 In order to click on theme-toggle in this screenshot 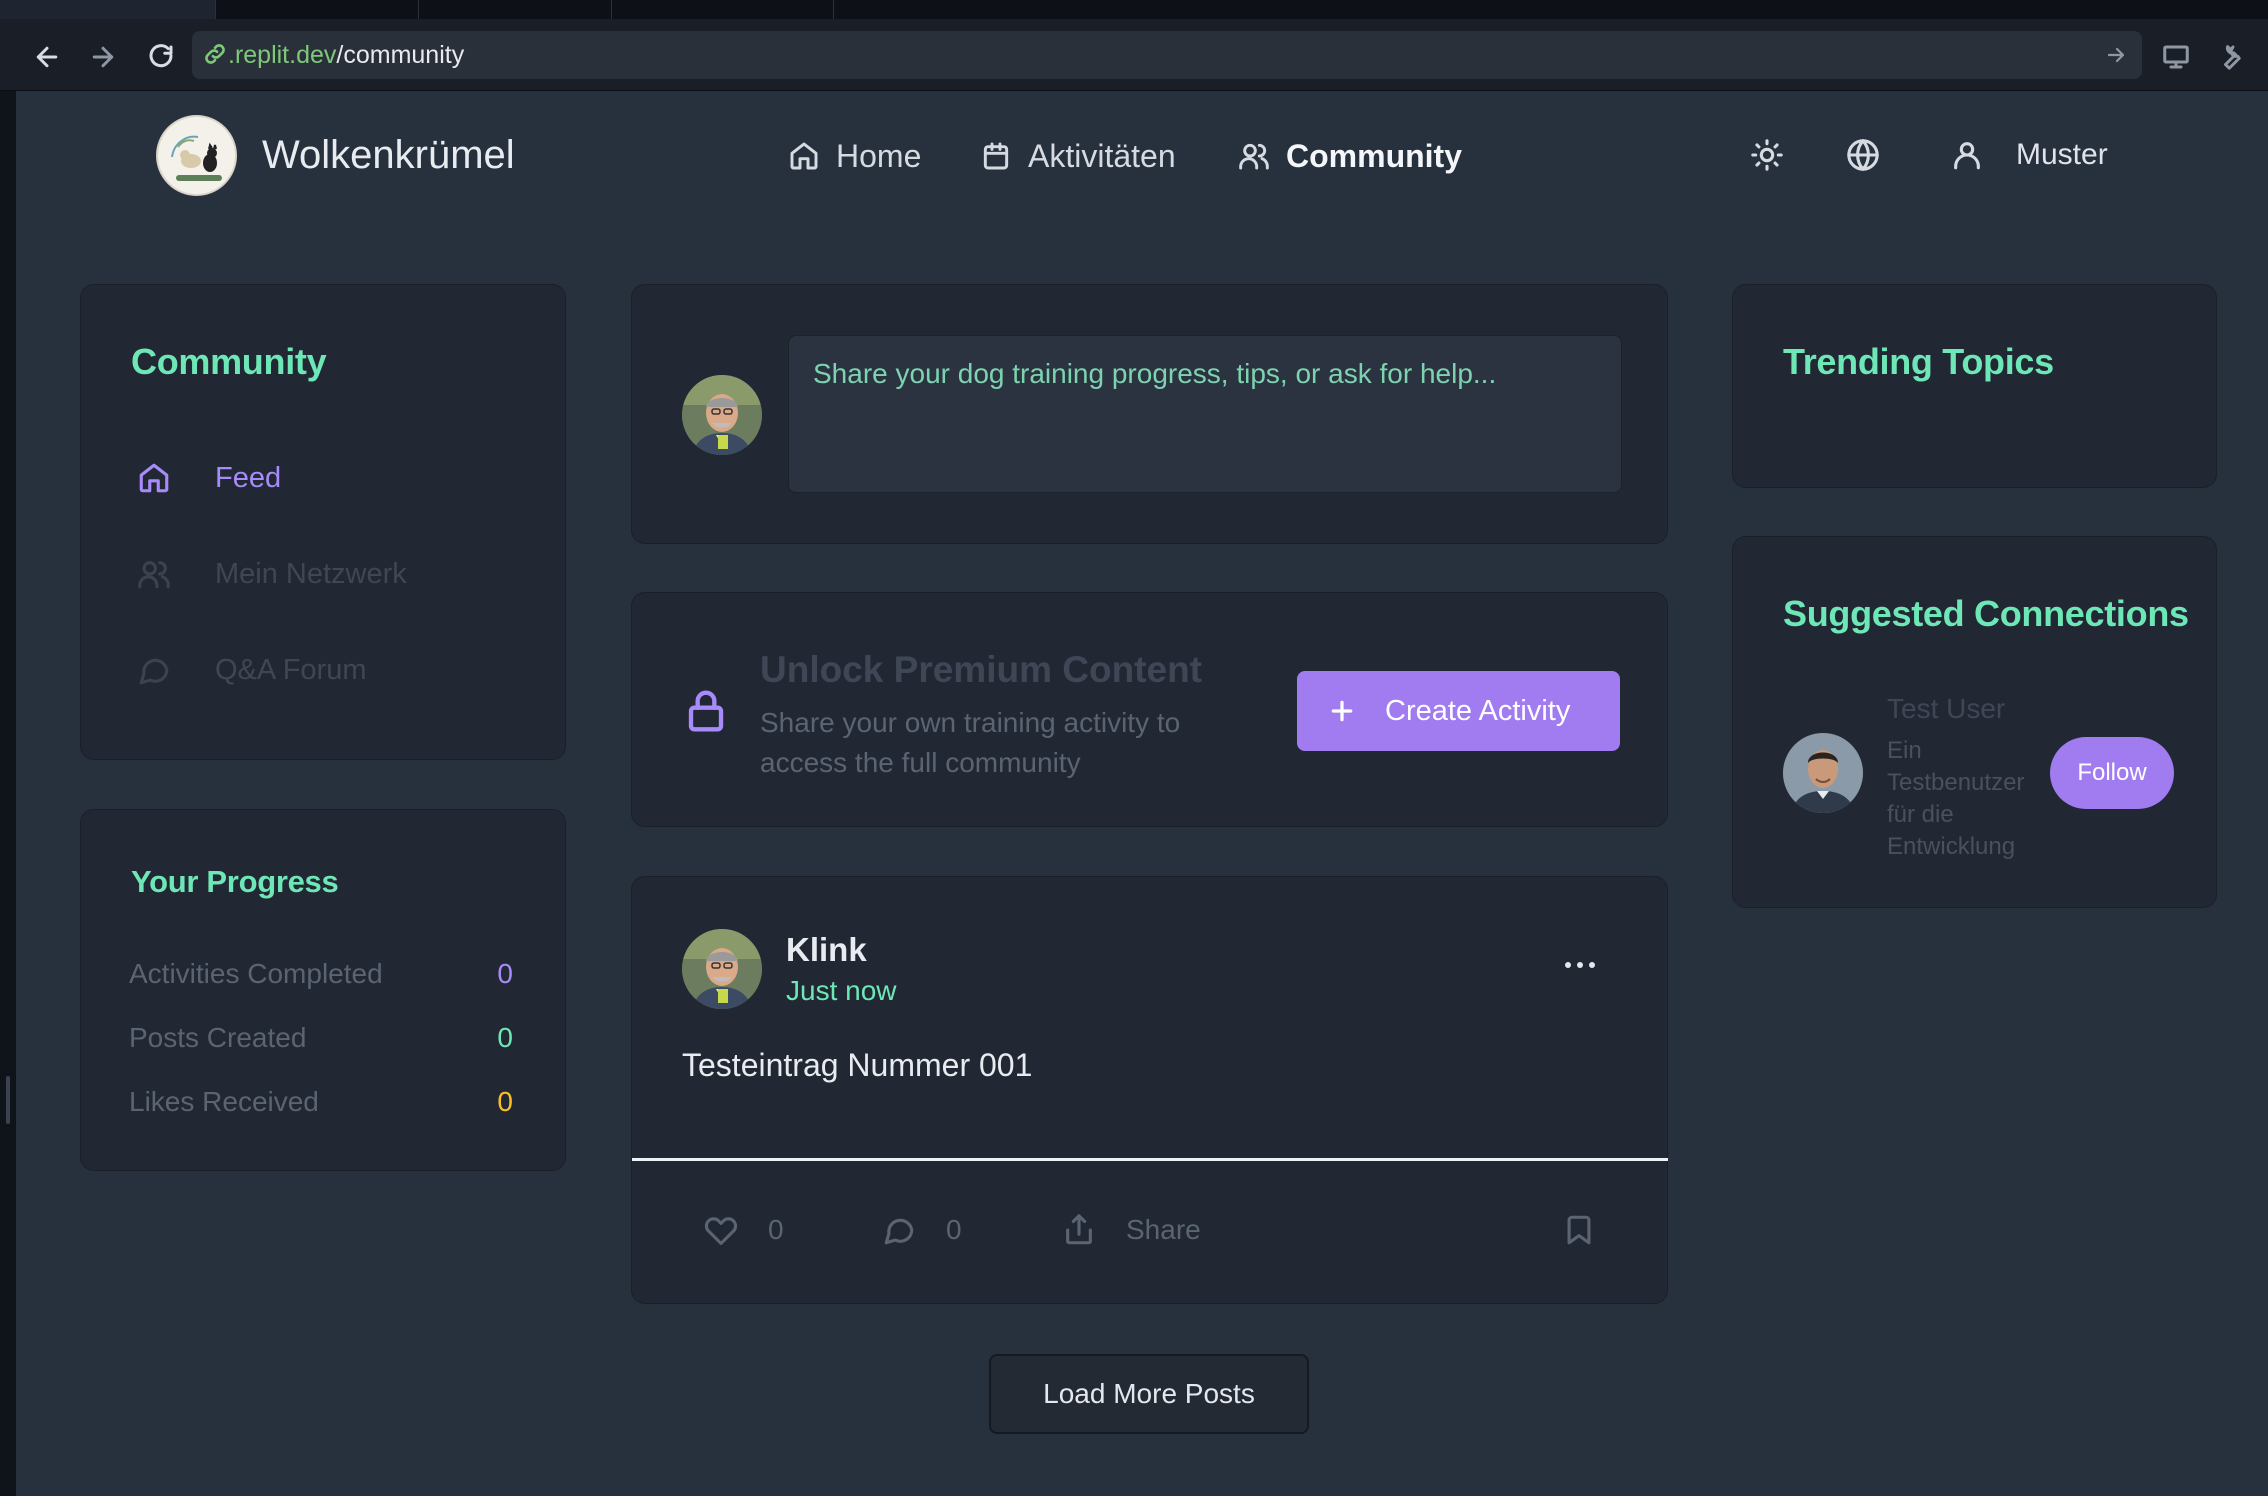, I will do `click(1768, 156)`.